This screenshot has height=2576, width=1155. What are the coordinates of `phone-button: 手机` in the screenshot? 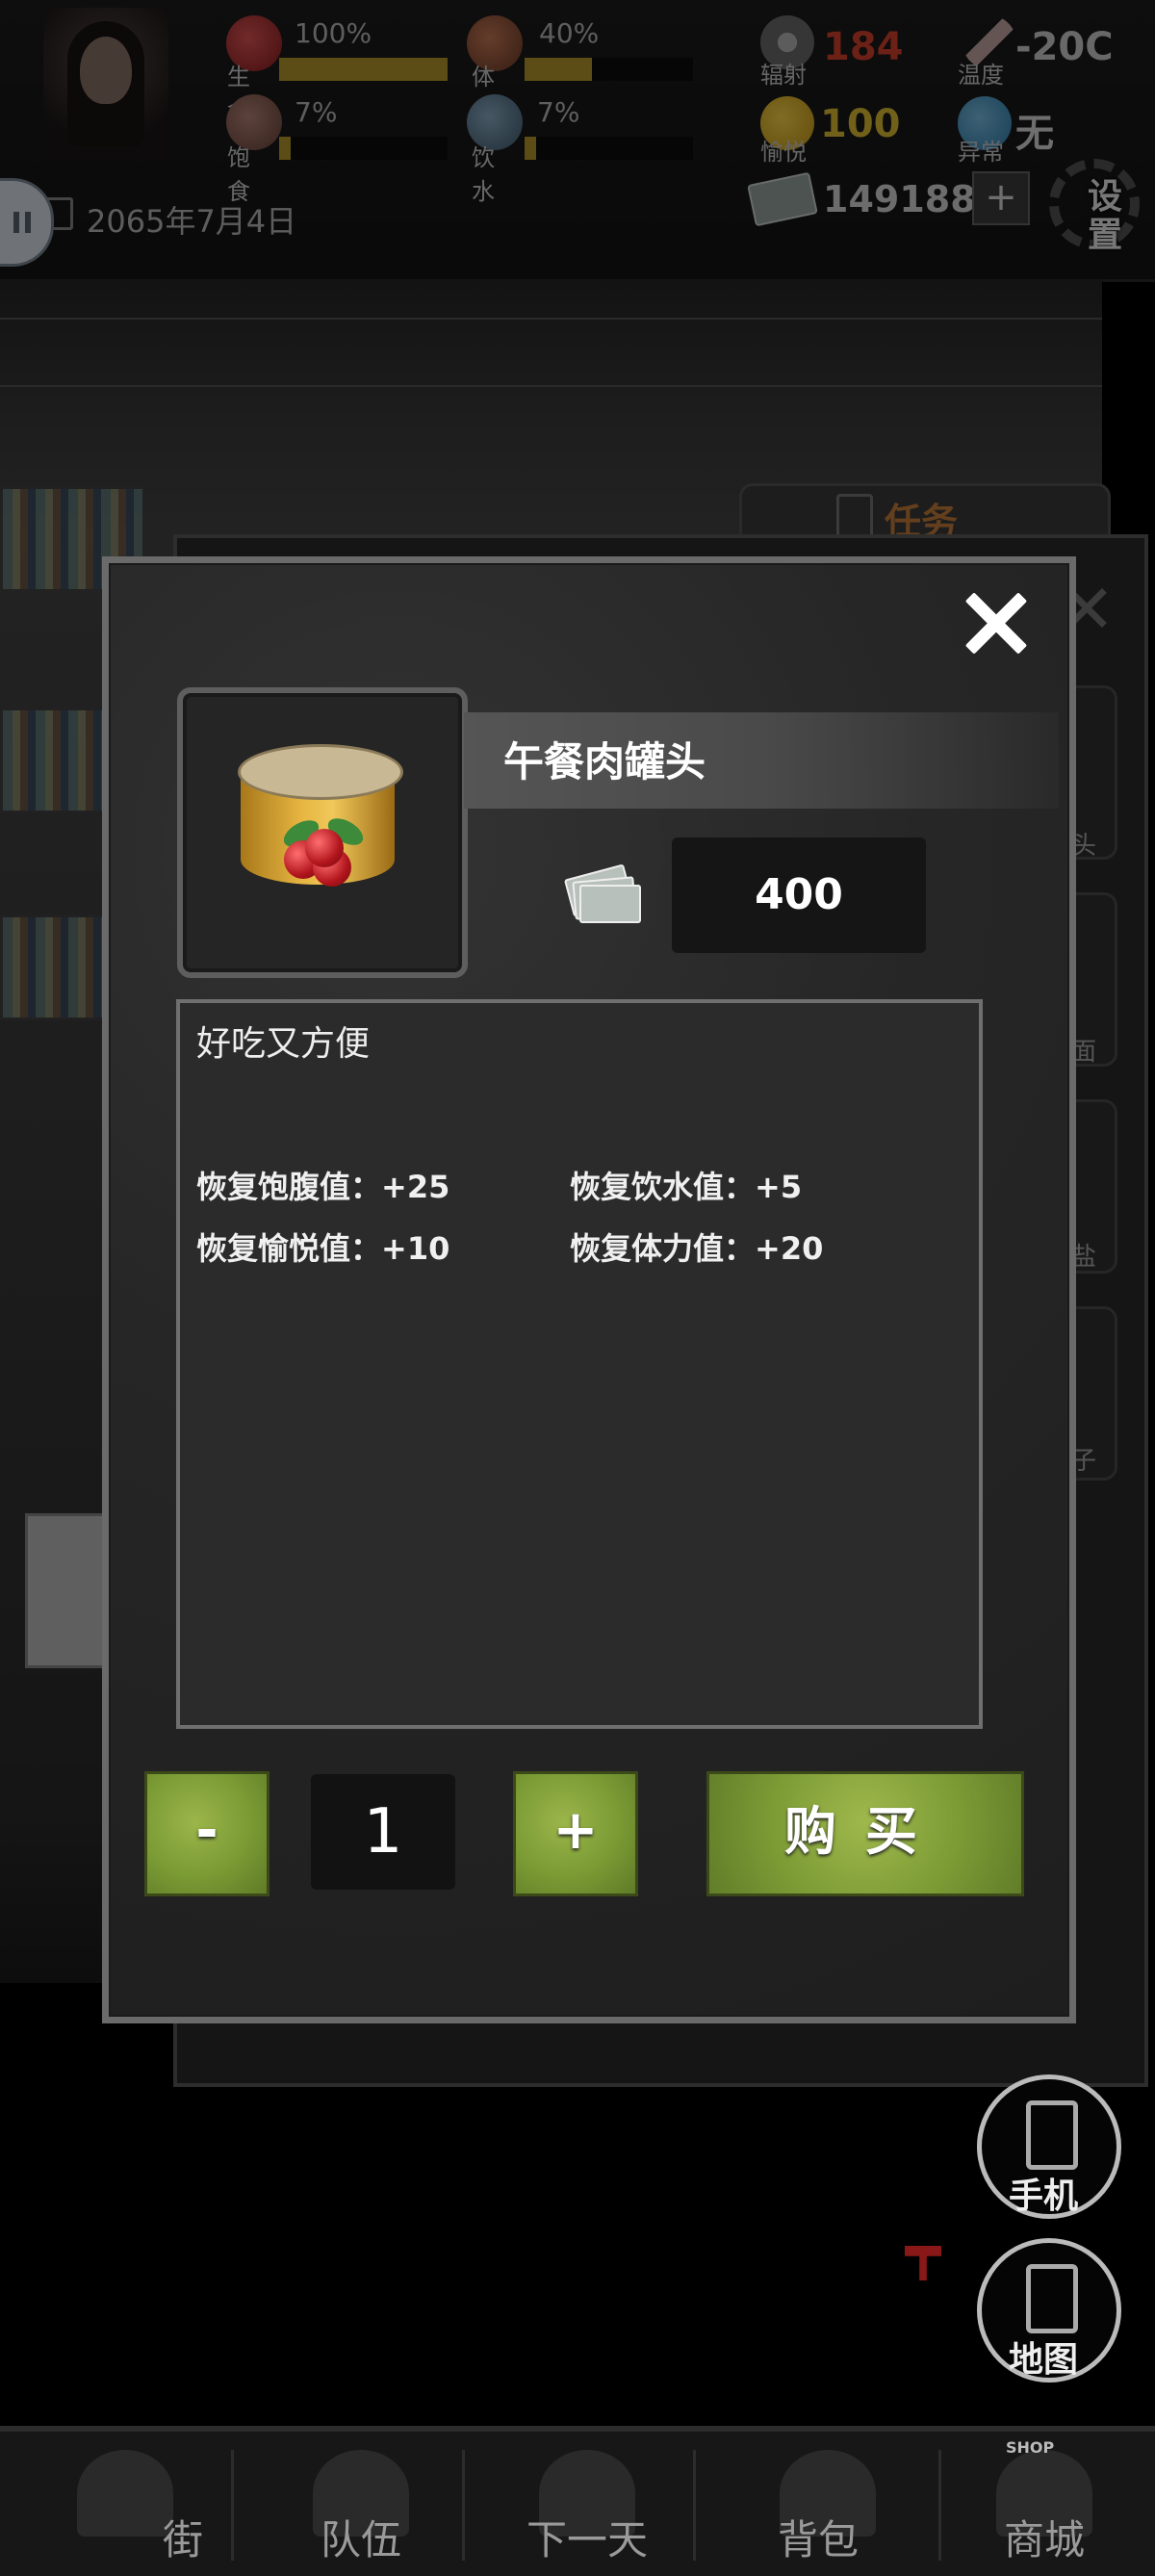 It's located at (1049, 2147).